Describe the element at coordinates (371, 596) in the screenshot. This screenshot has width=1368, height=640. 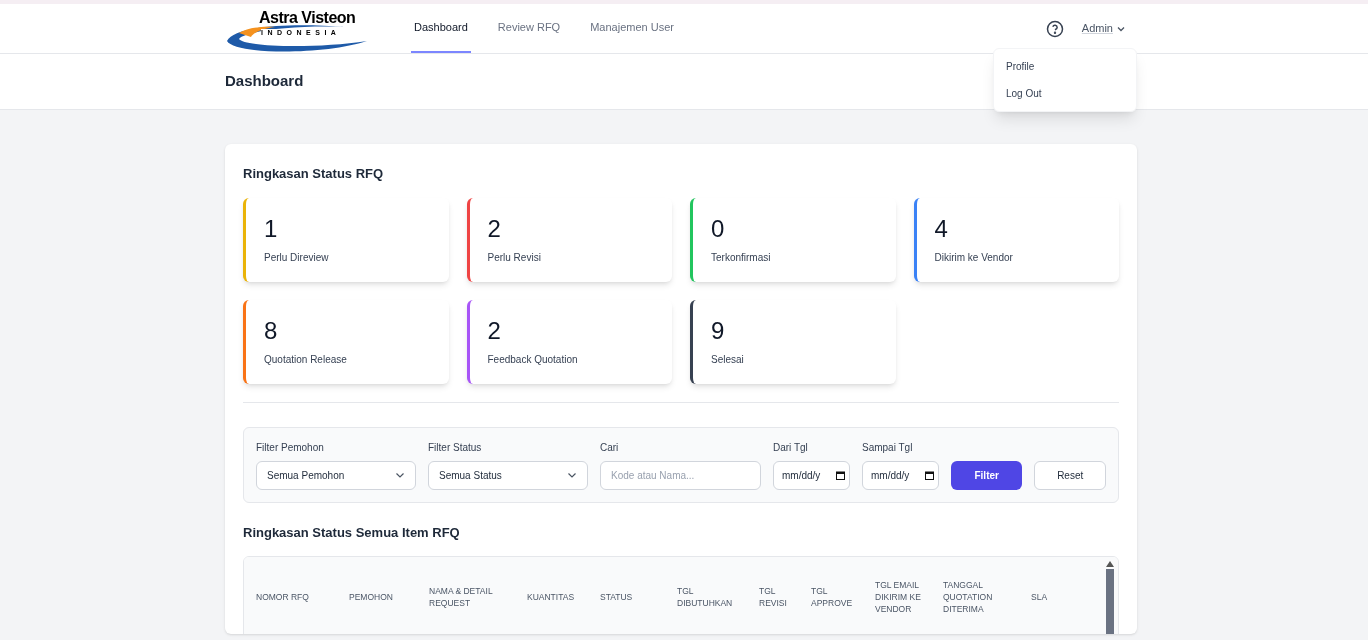
I see `column-header: PEMOHON` at that location.